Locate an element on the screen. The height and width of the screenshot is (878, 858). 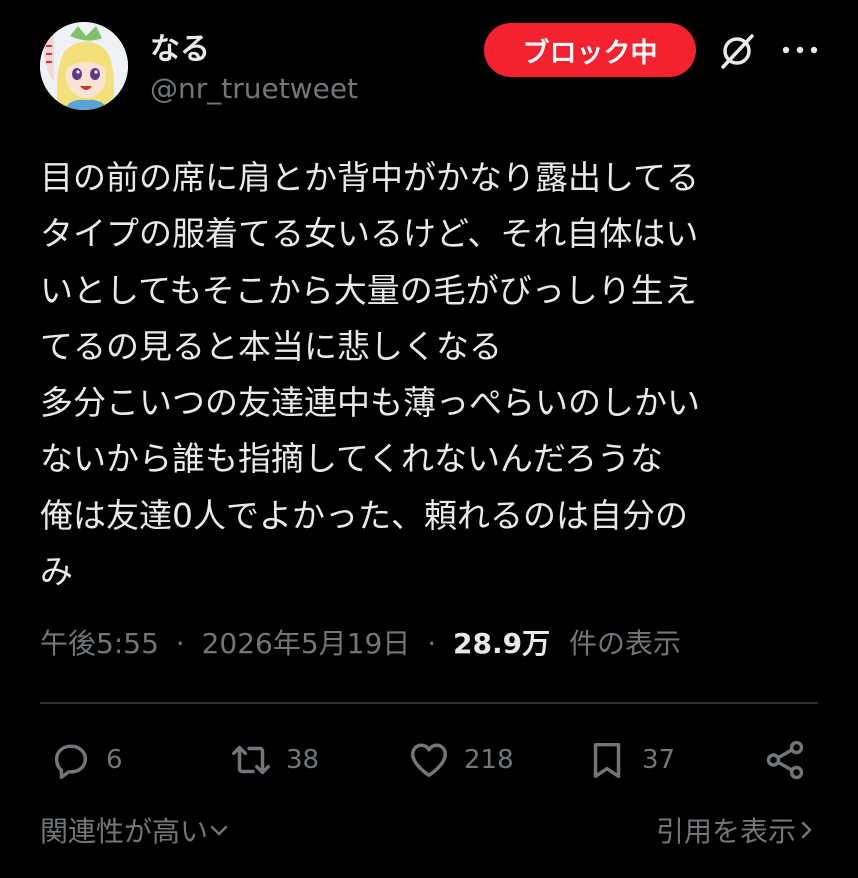
retweet-count: 38 is located at coordinates (303, 760).